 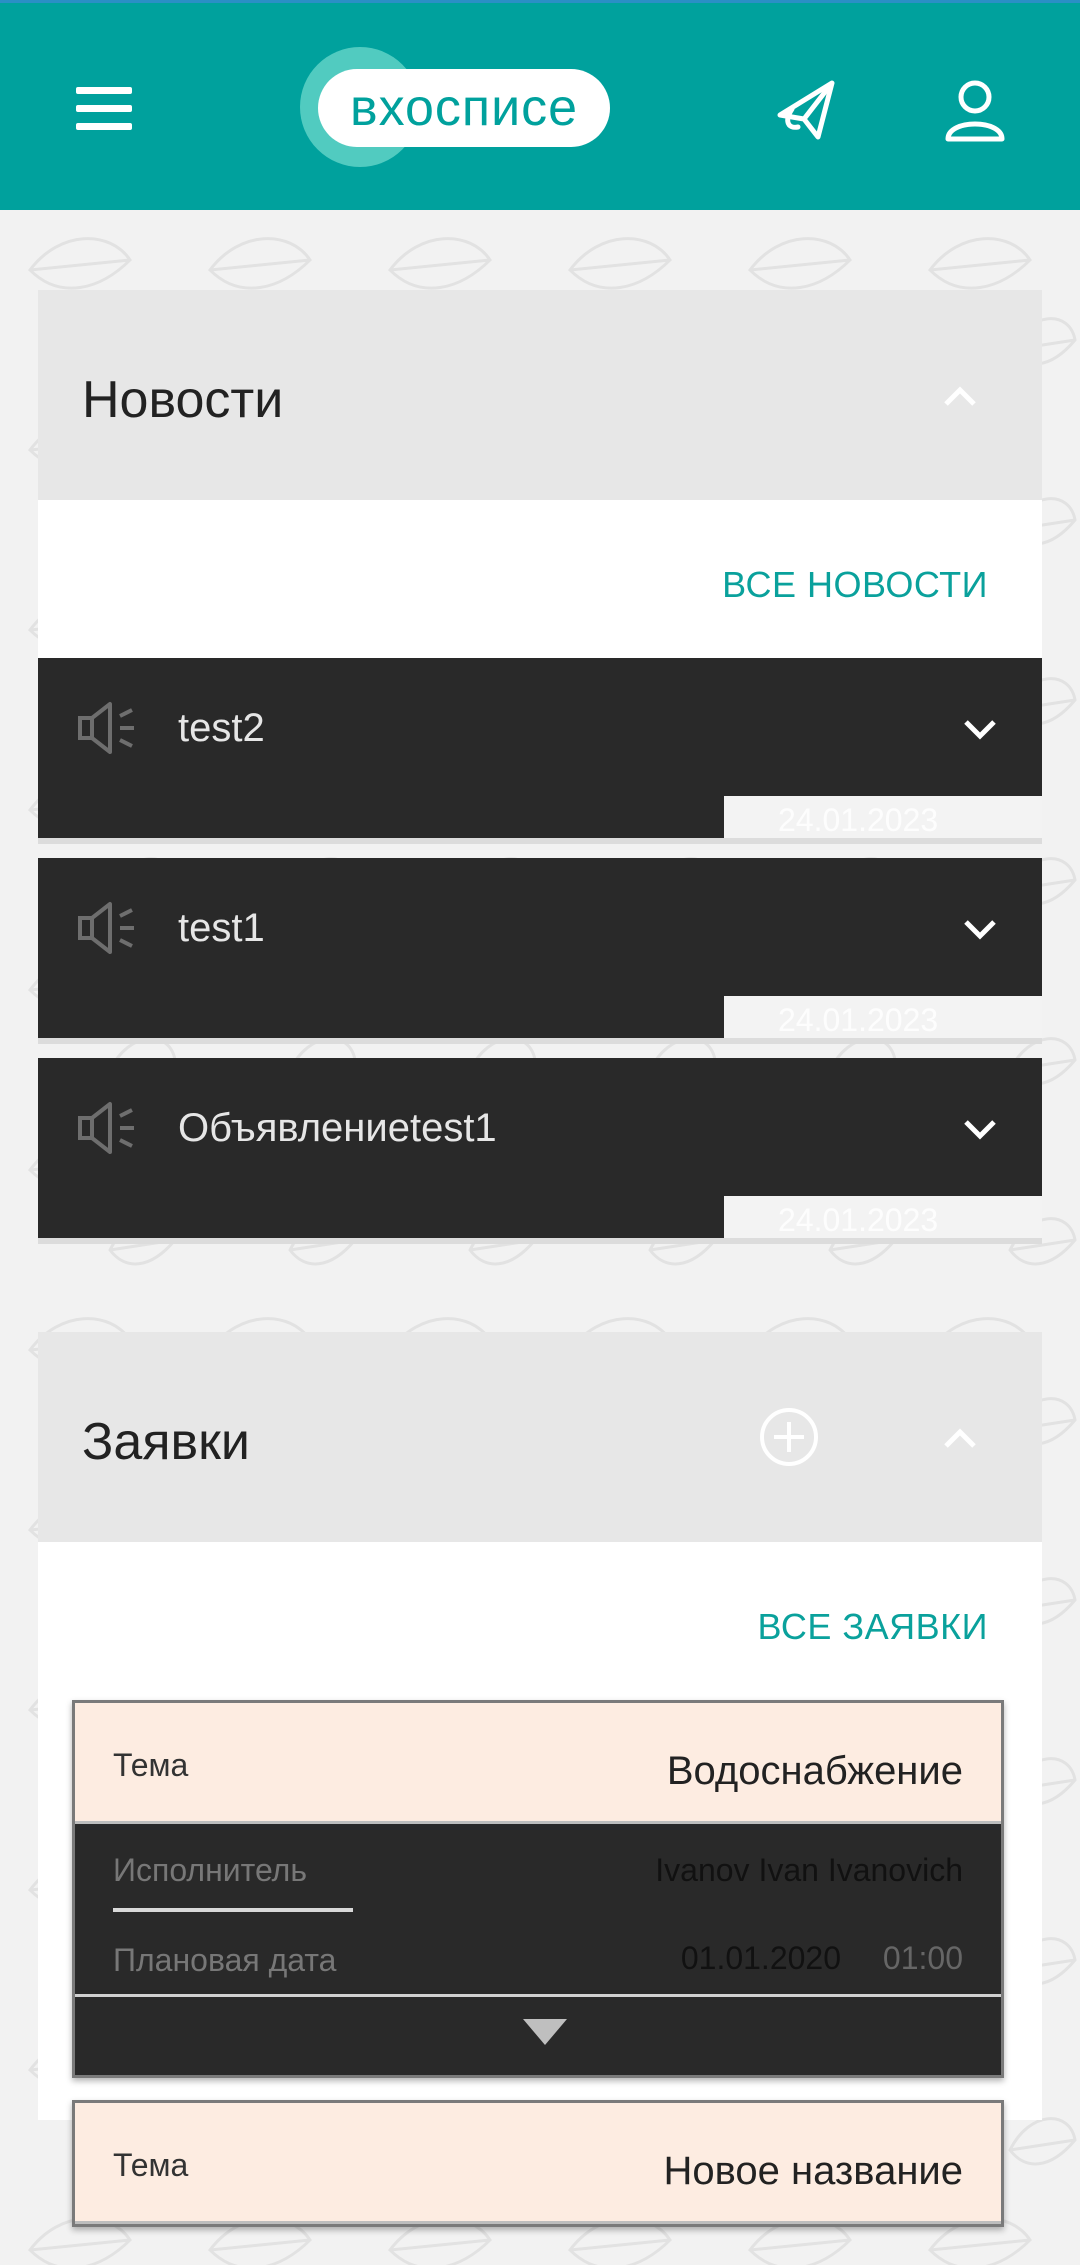 I want to click on planned-date-label: Плановая дата, so click(x=225, y=1960).